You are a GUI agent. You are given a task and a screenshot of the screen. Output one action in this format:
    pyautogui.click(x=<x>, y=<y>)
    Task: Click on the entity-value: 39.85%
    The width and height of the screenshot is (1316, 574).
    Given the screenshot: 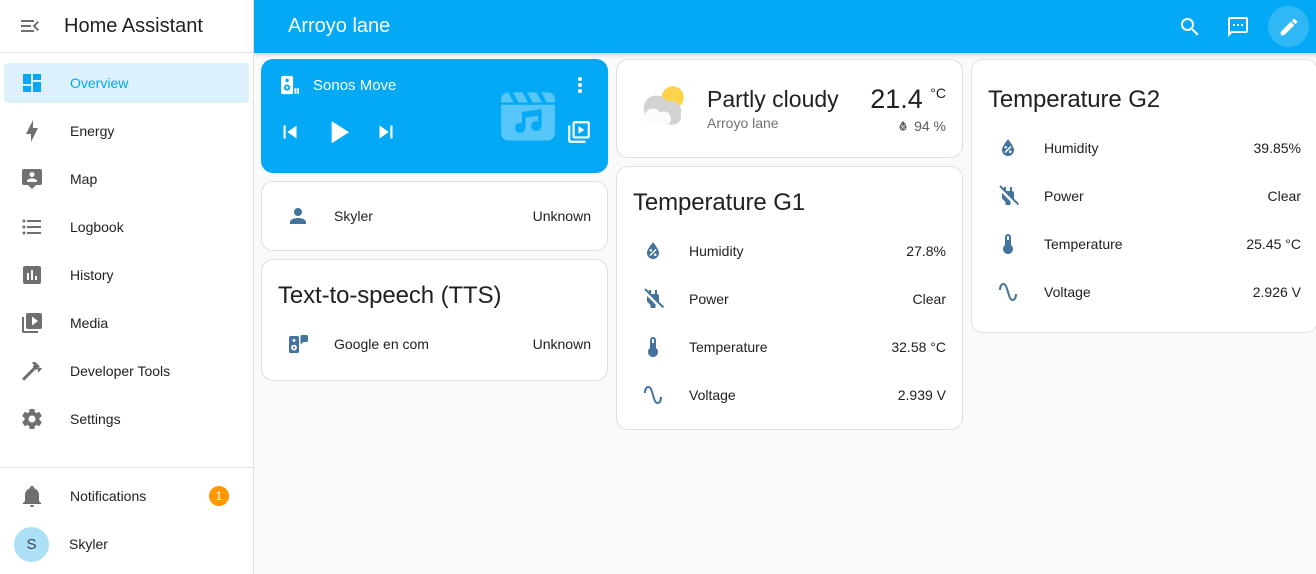 What is the action you would take?
    pyautogui.click(x=1277, y=148)
    